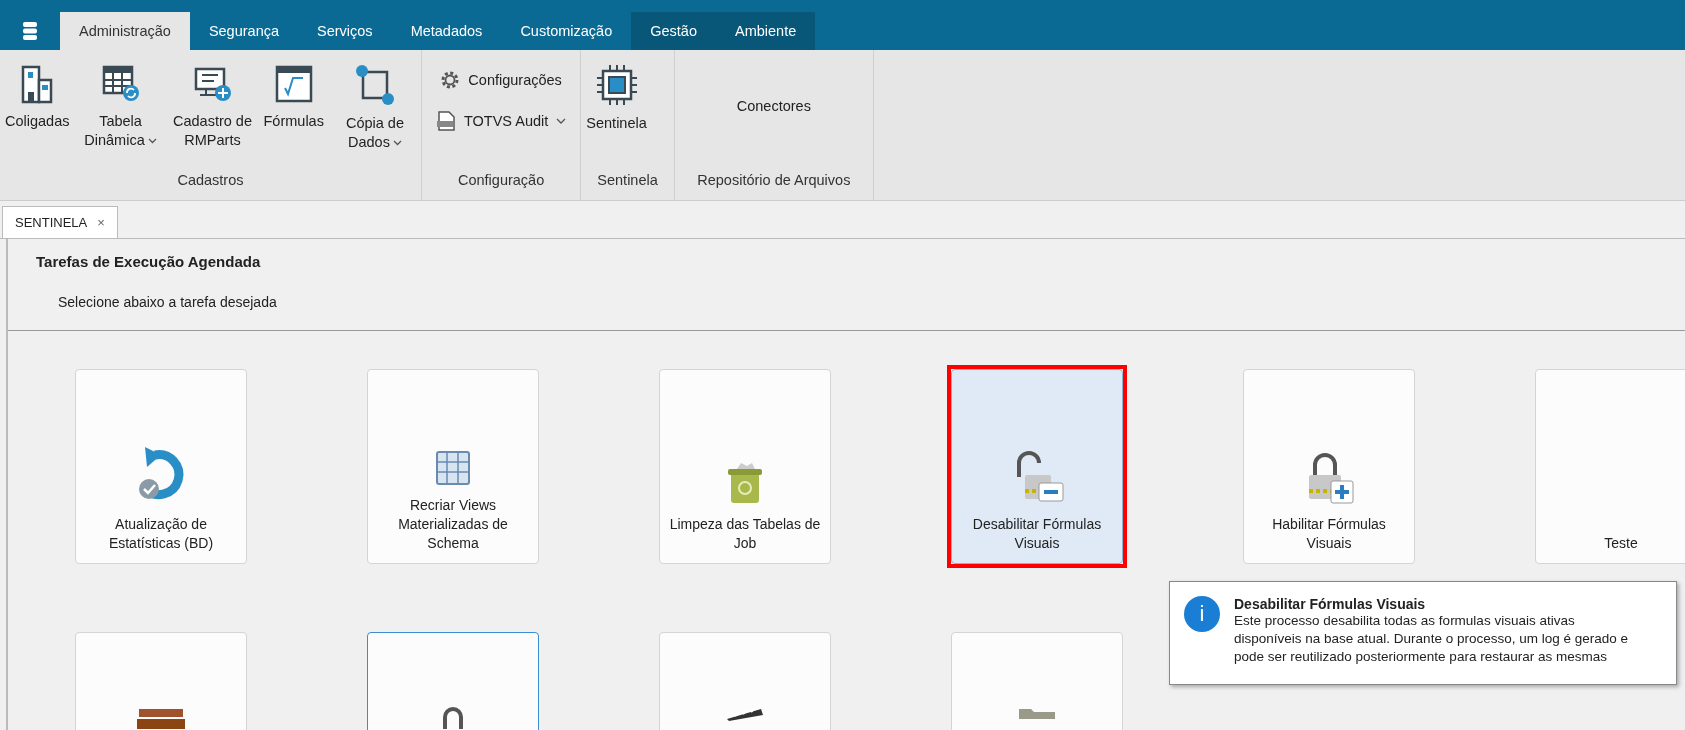 The height and width of the screenshot is (730, 1685). What do you see at coordinates (1610, 466) in the screenshot?
I see `task-card: Teste` at bounding box center [1610, 466].